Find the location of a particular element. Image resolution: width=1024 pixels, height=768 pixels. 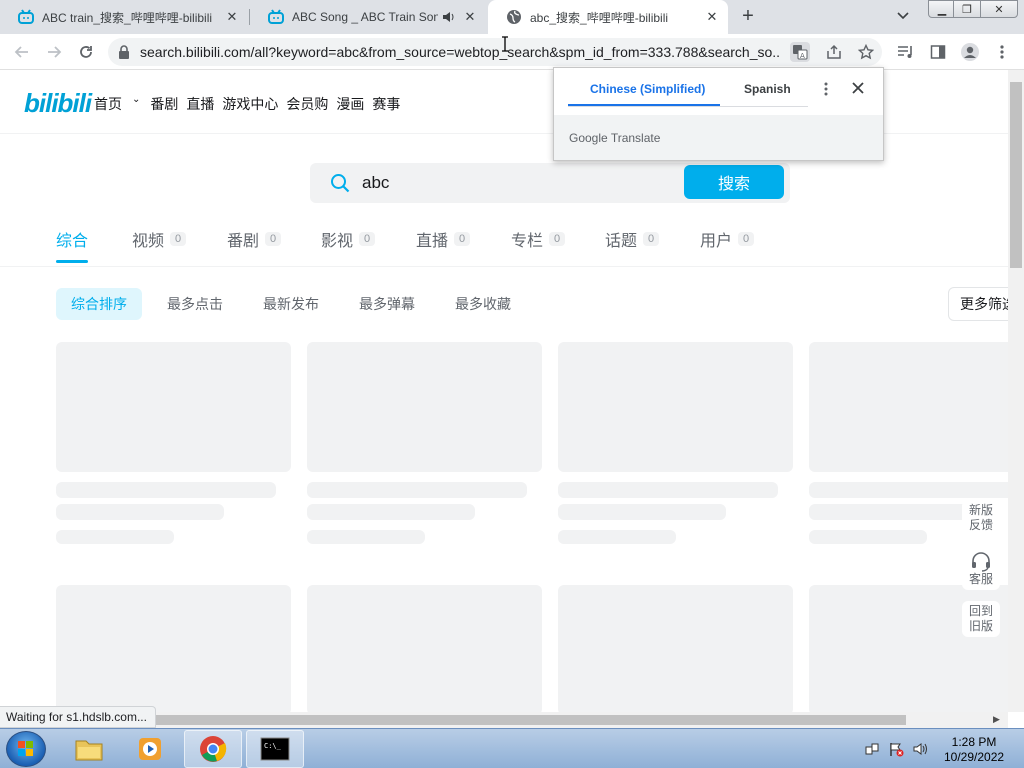

tab-abc-train-search: ABC train_搜索_哔哩哔哩-bilibili ✕ is located at coordinates (124, 17).